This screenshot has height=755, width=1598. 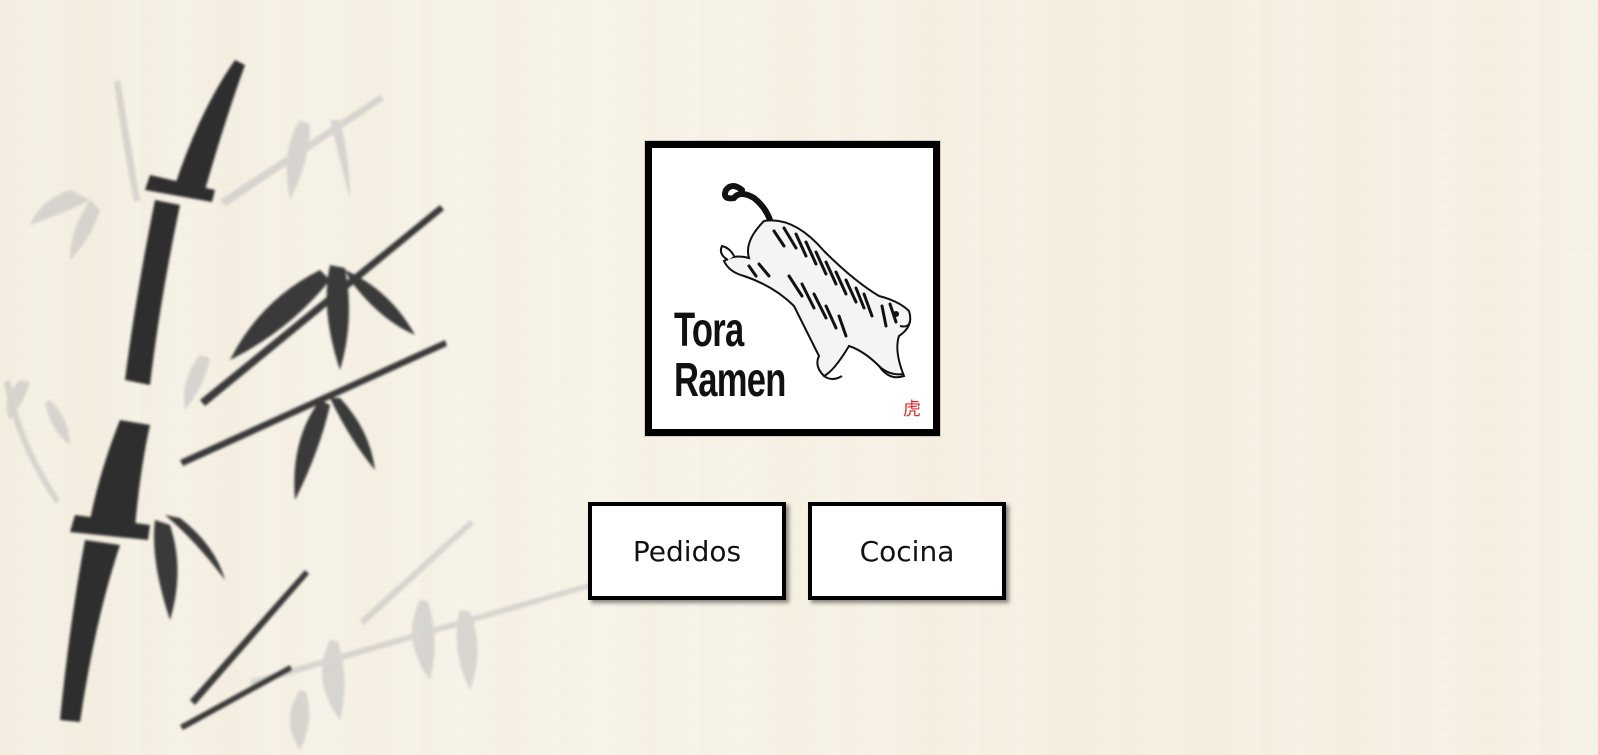 I want to click on brand-name: Tora Ramen, so click(x=730, y=356).